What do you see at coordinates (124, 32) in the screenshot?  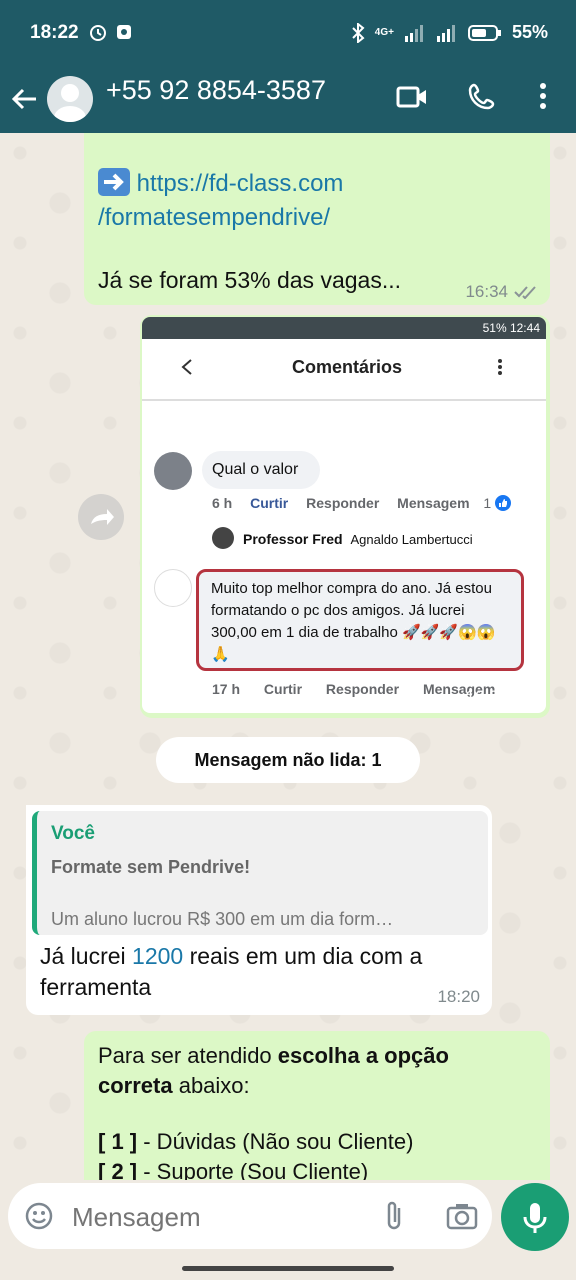 I see `app-notification-icon` at bounding box center [124, 32].